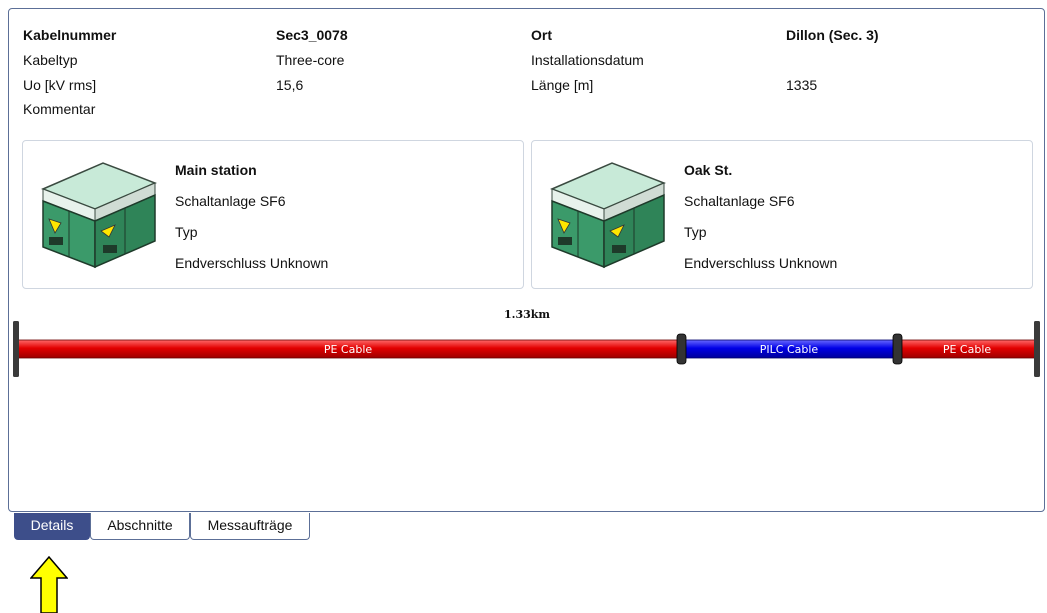 This screenshot has width=1047, height=613. I want to click on station-end-typ: Typ, so click(695, 232).